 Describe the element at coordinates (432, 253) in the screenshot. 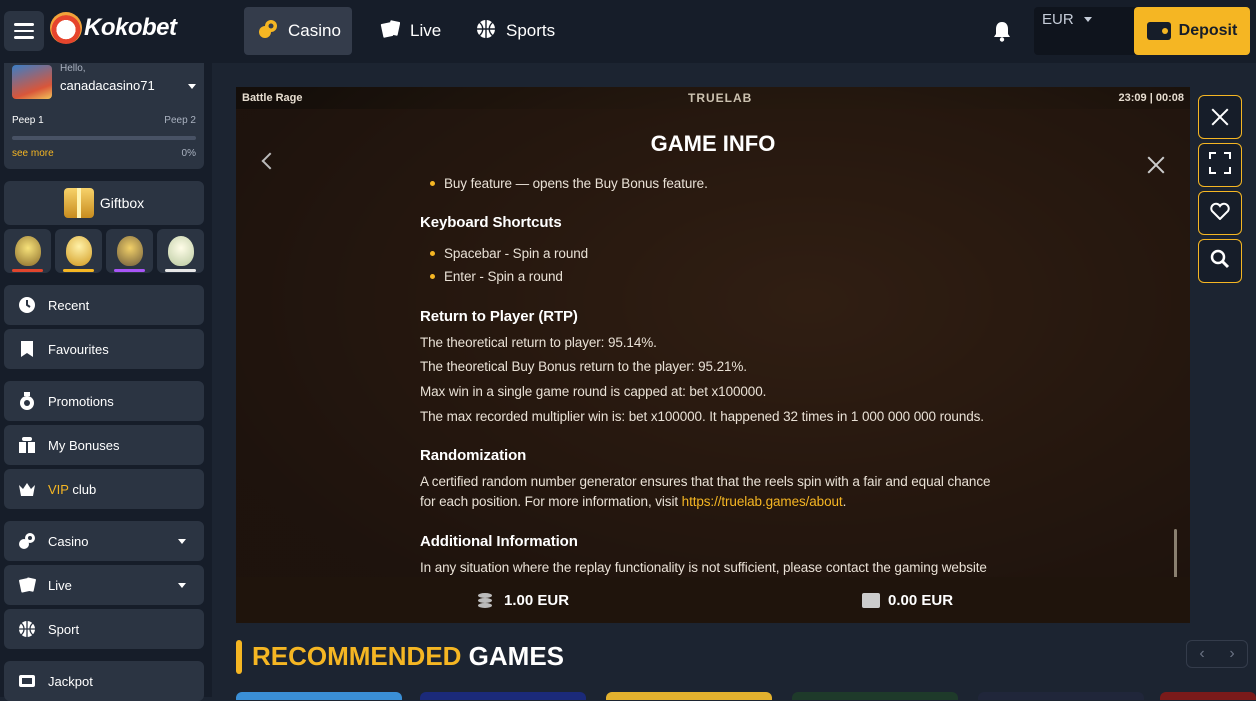

I see `bullet-icon` at that location.